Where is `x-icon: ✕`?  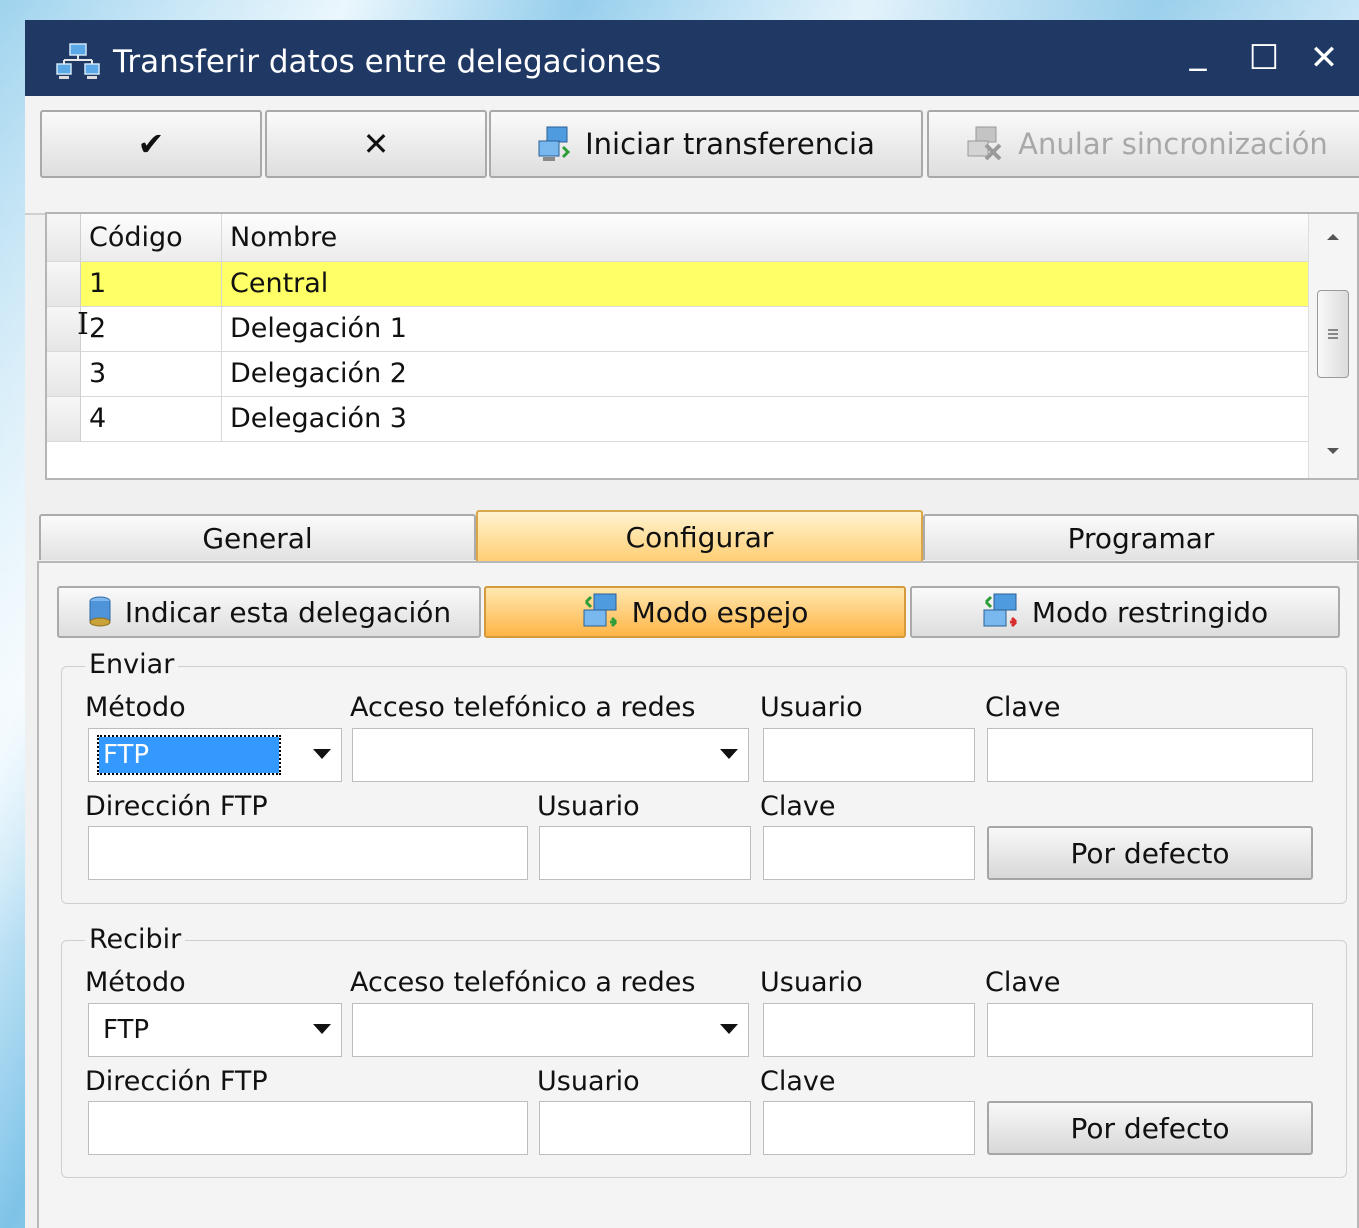 x-icon: ✕ is located at coordinates (376, 144).